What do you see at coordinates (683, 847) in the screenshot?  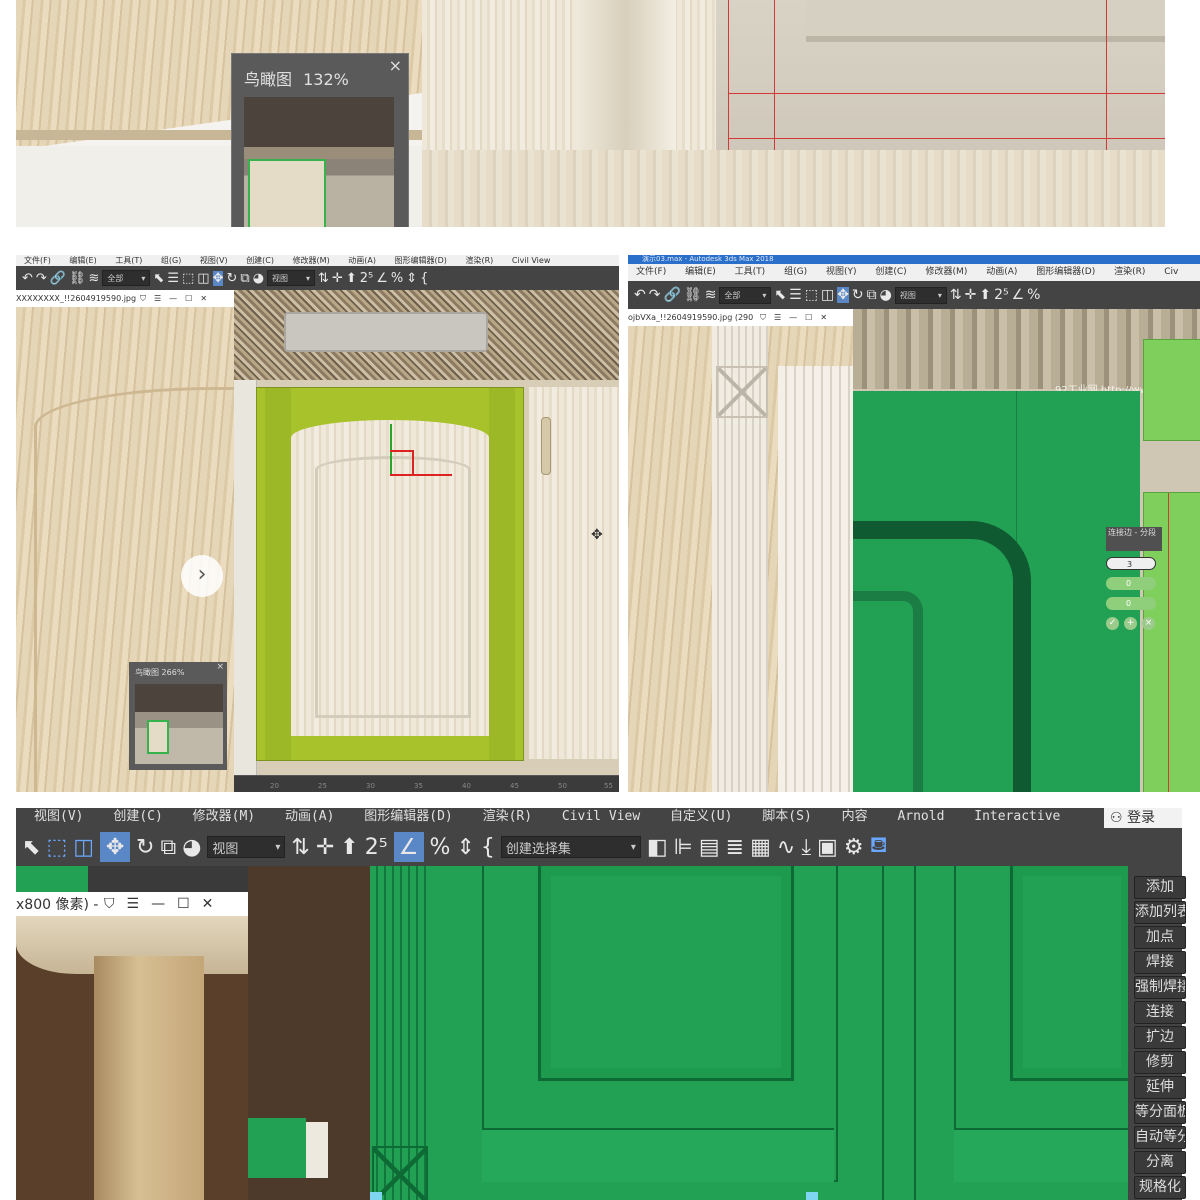 I see `align-icon: ⊫` at bounding box center [683, 847].